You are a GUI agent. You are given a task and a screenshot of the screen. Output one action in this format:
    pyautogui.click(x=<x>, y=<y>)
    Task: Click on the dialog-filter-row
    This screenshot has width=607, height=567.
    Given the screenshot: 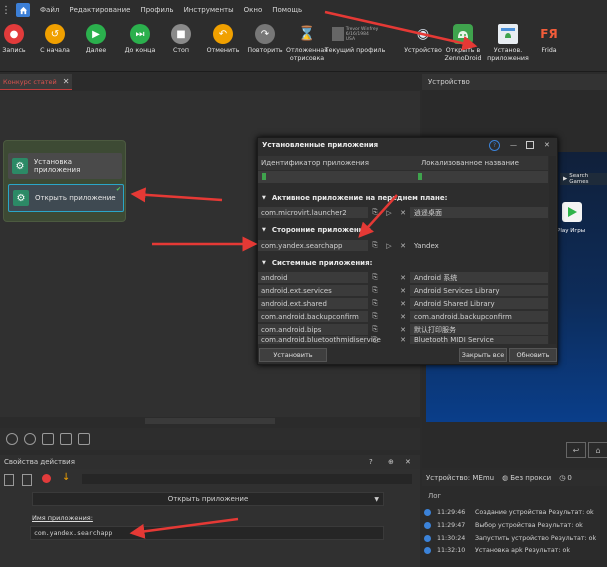 What is the action you would take?
    pyautogui.click(x=403, y=177)
    